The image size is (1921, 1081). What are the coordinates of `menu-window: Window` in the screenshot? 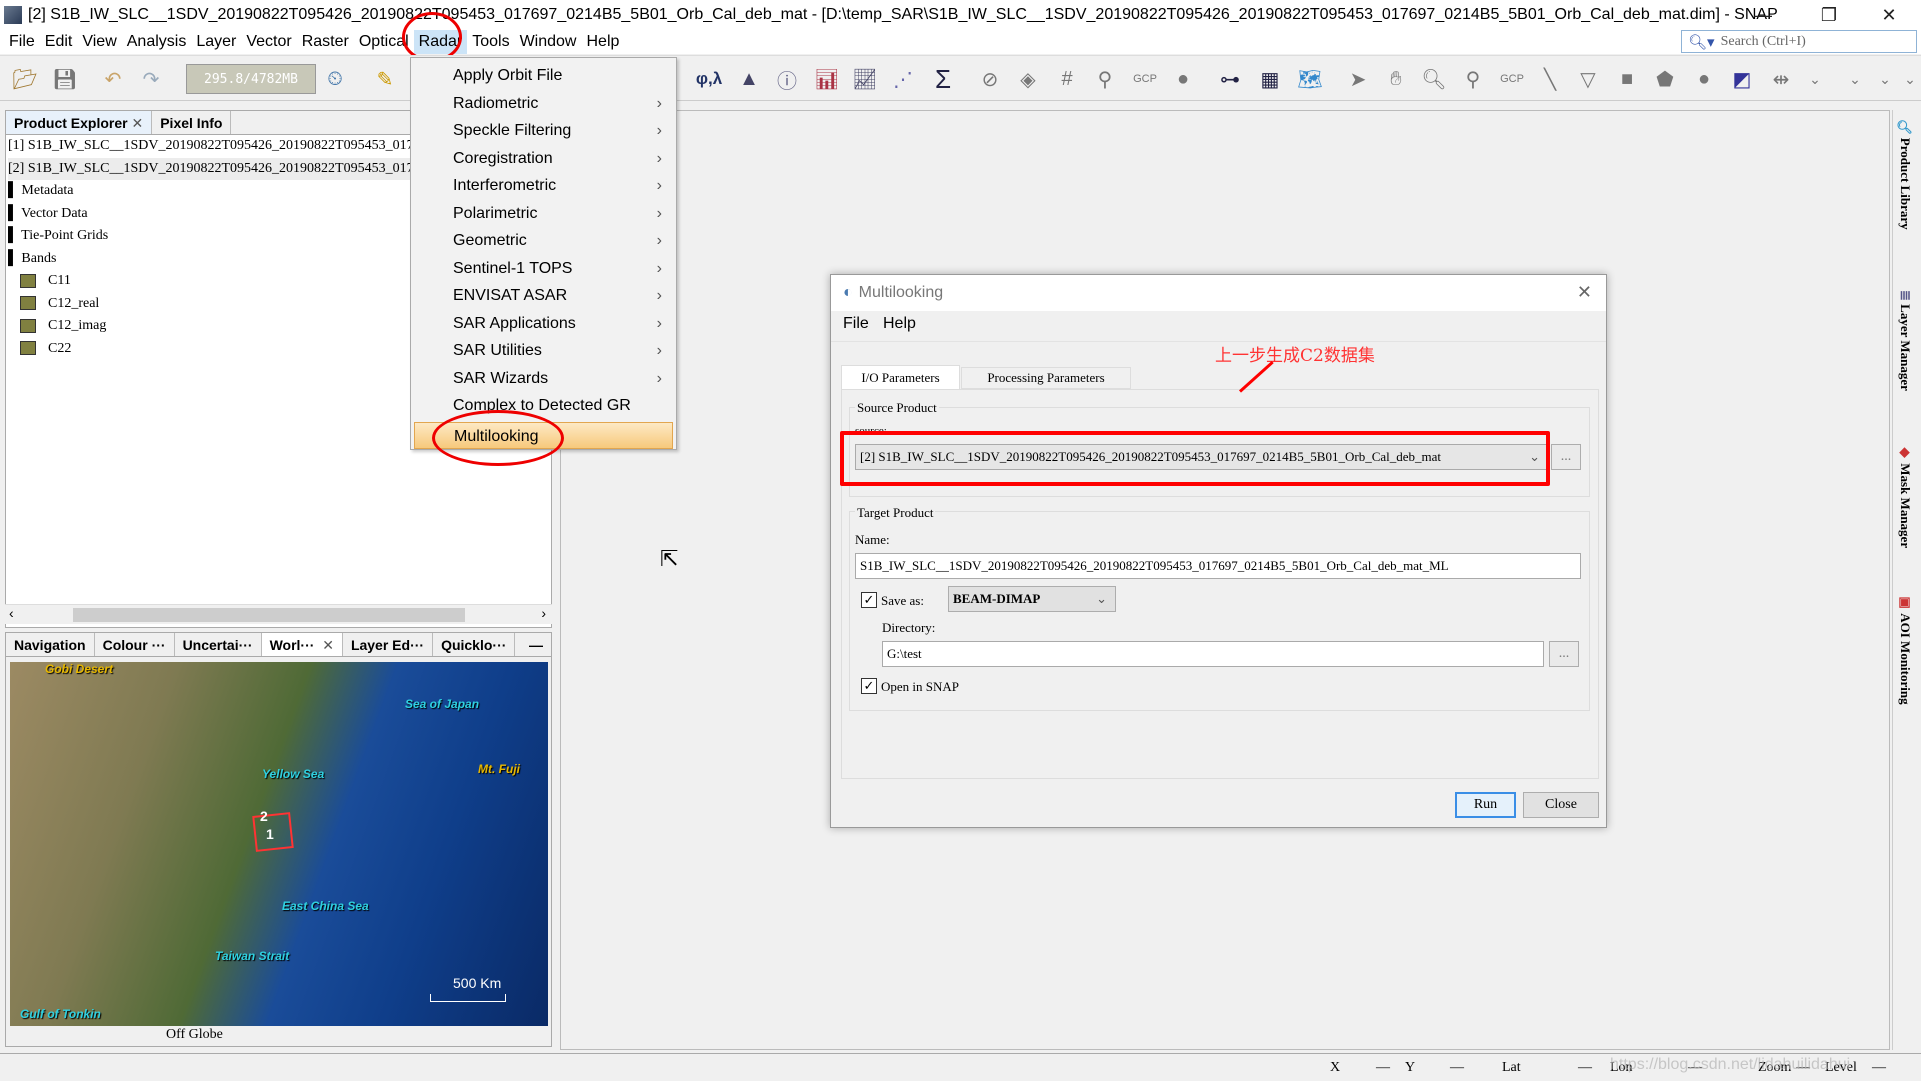 It's located at (548, 42).